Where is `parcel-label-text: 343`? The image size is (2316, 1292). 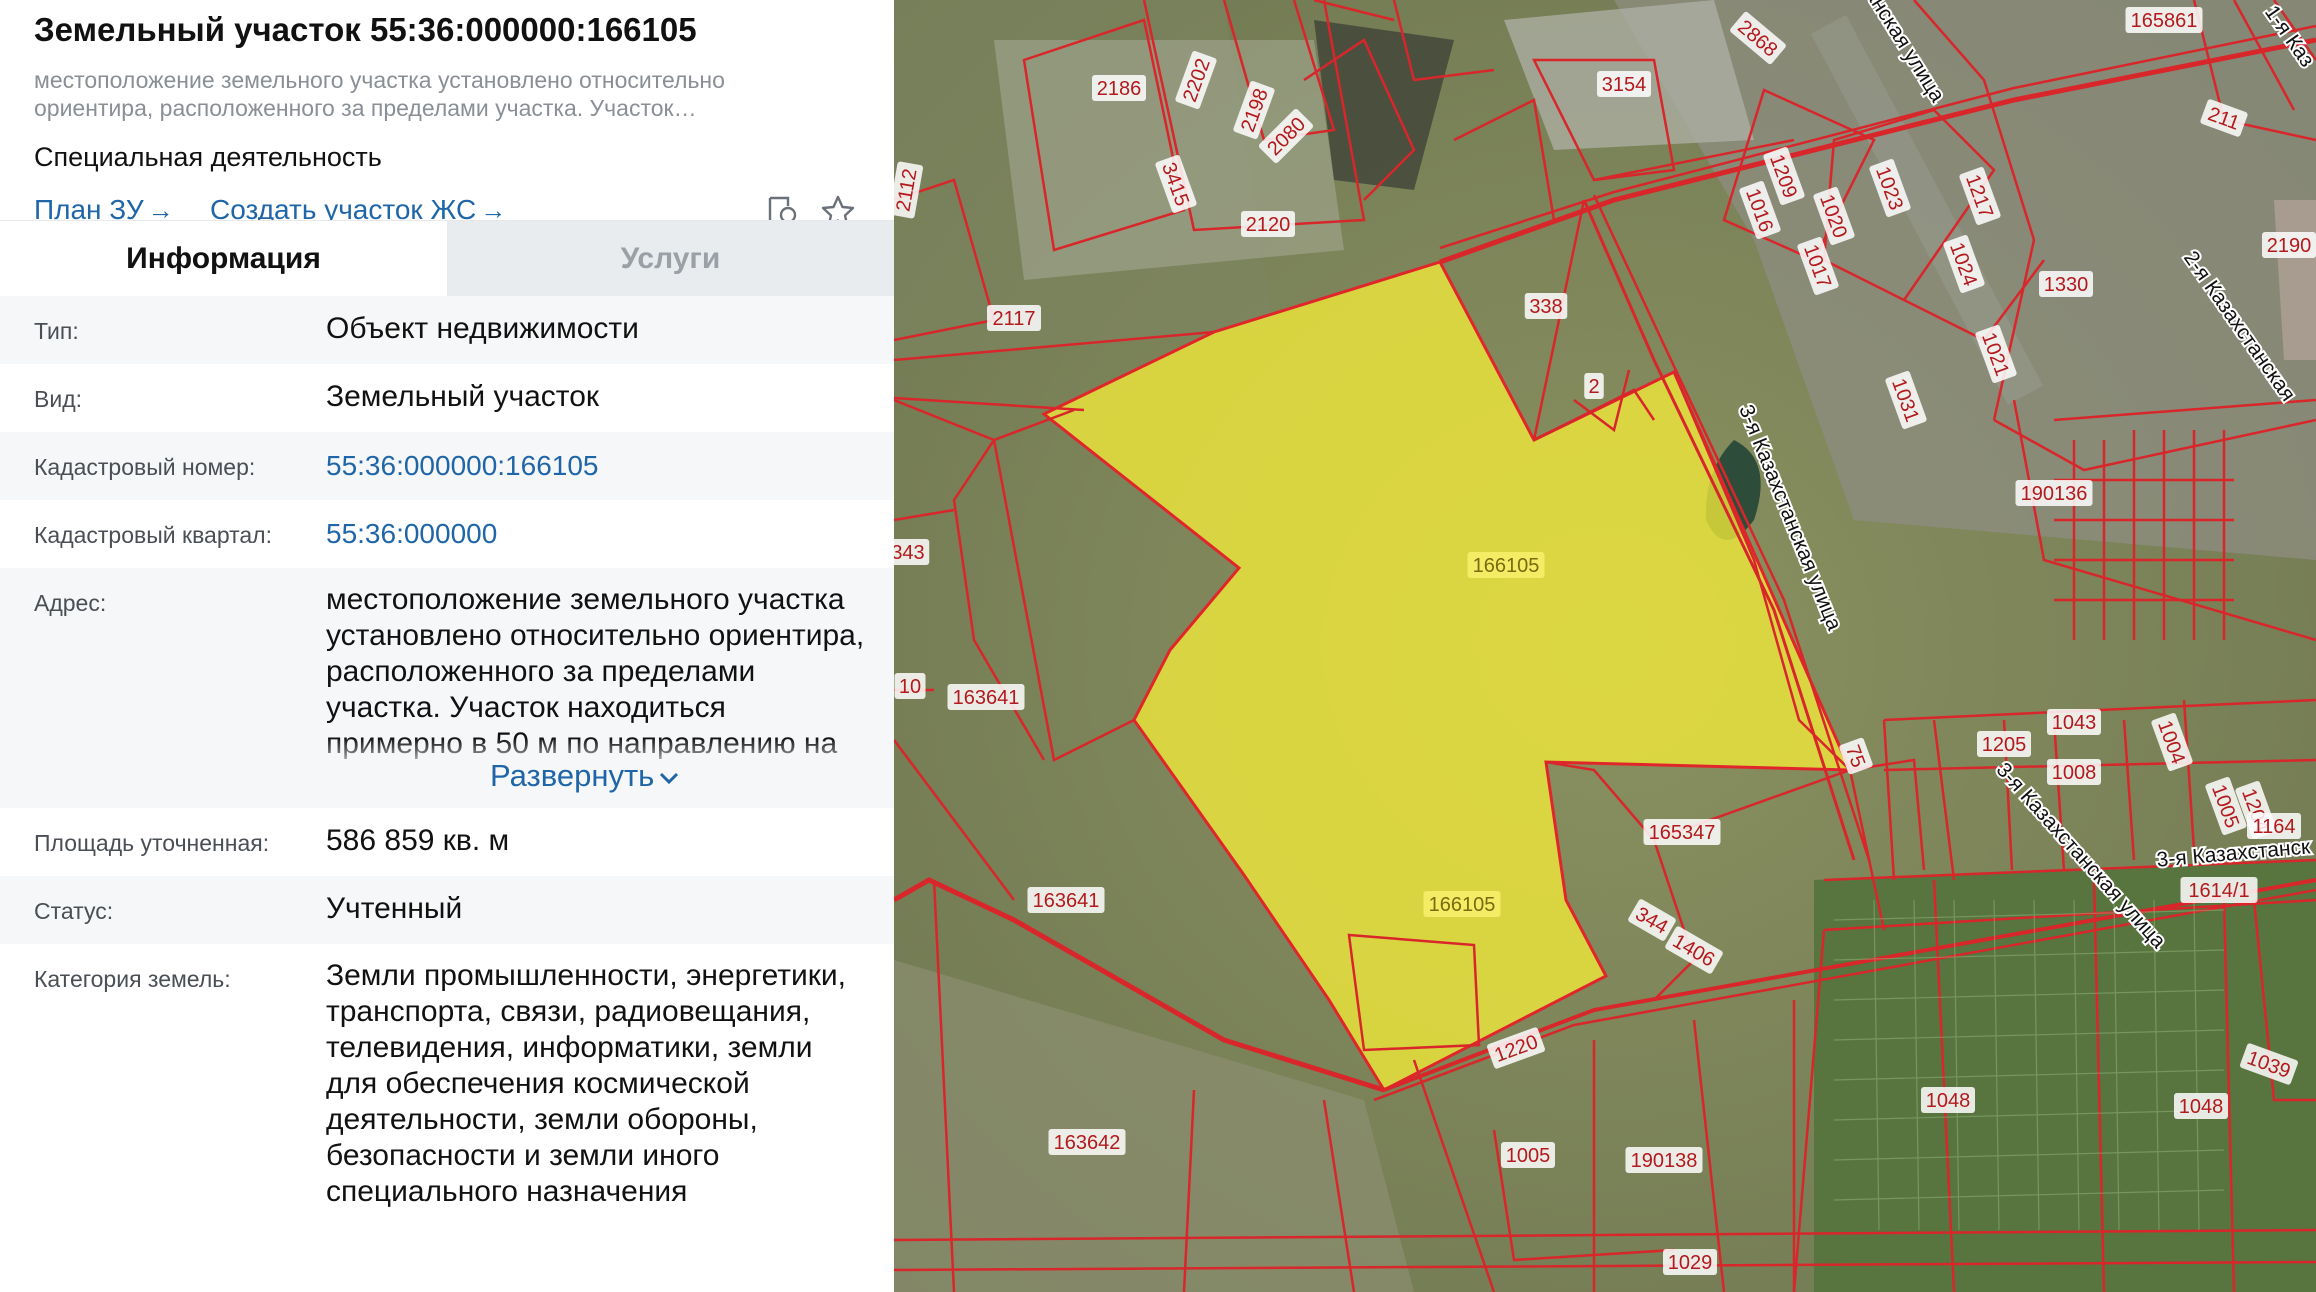
parcel-label-text: 343 is located at coordinates (909, 553).